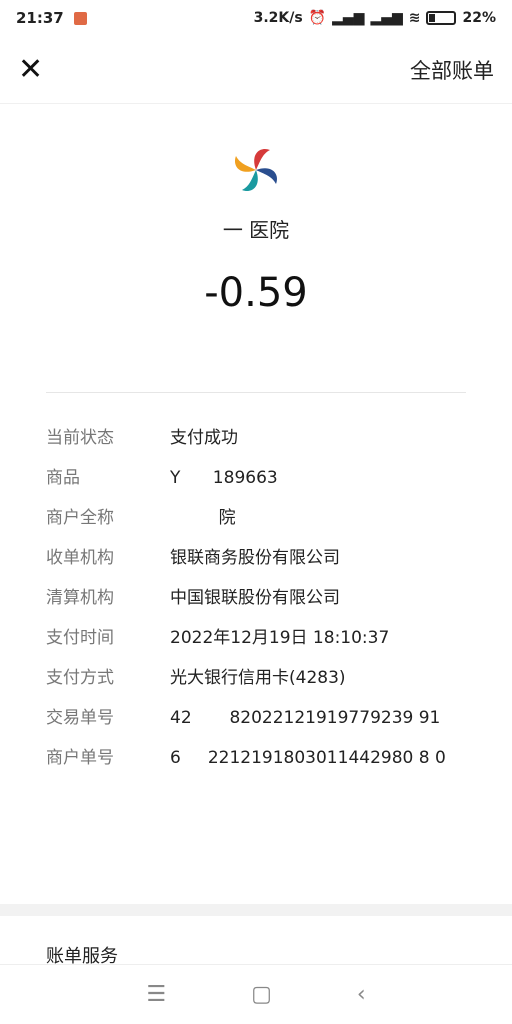 This screenshot has width=512, height=1024. I want to click on menu-icon: ☰, so click(156, 994).